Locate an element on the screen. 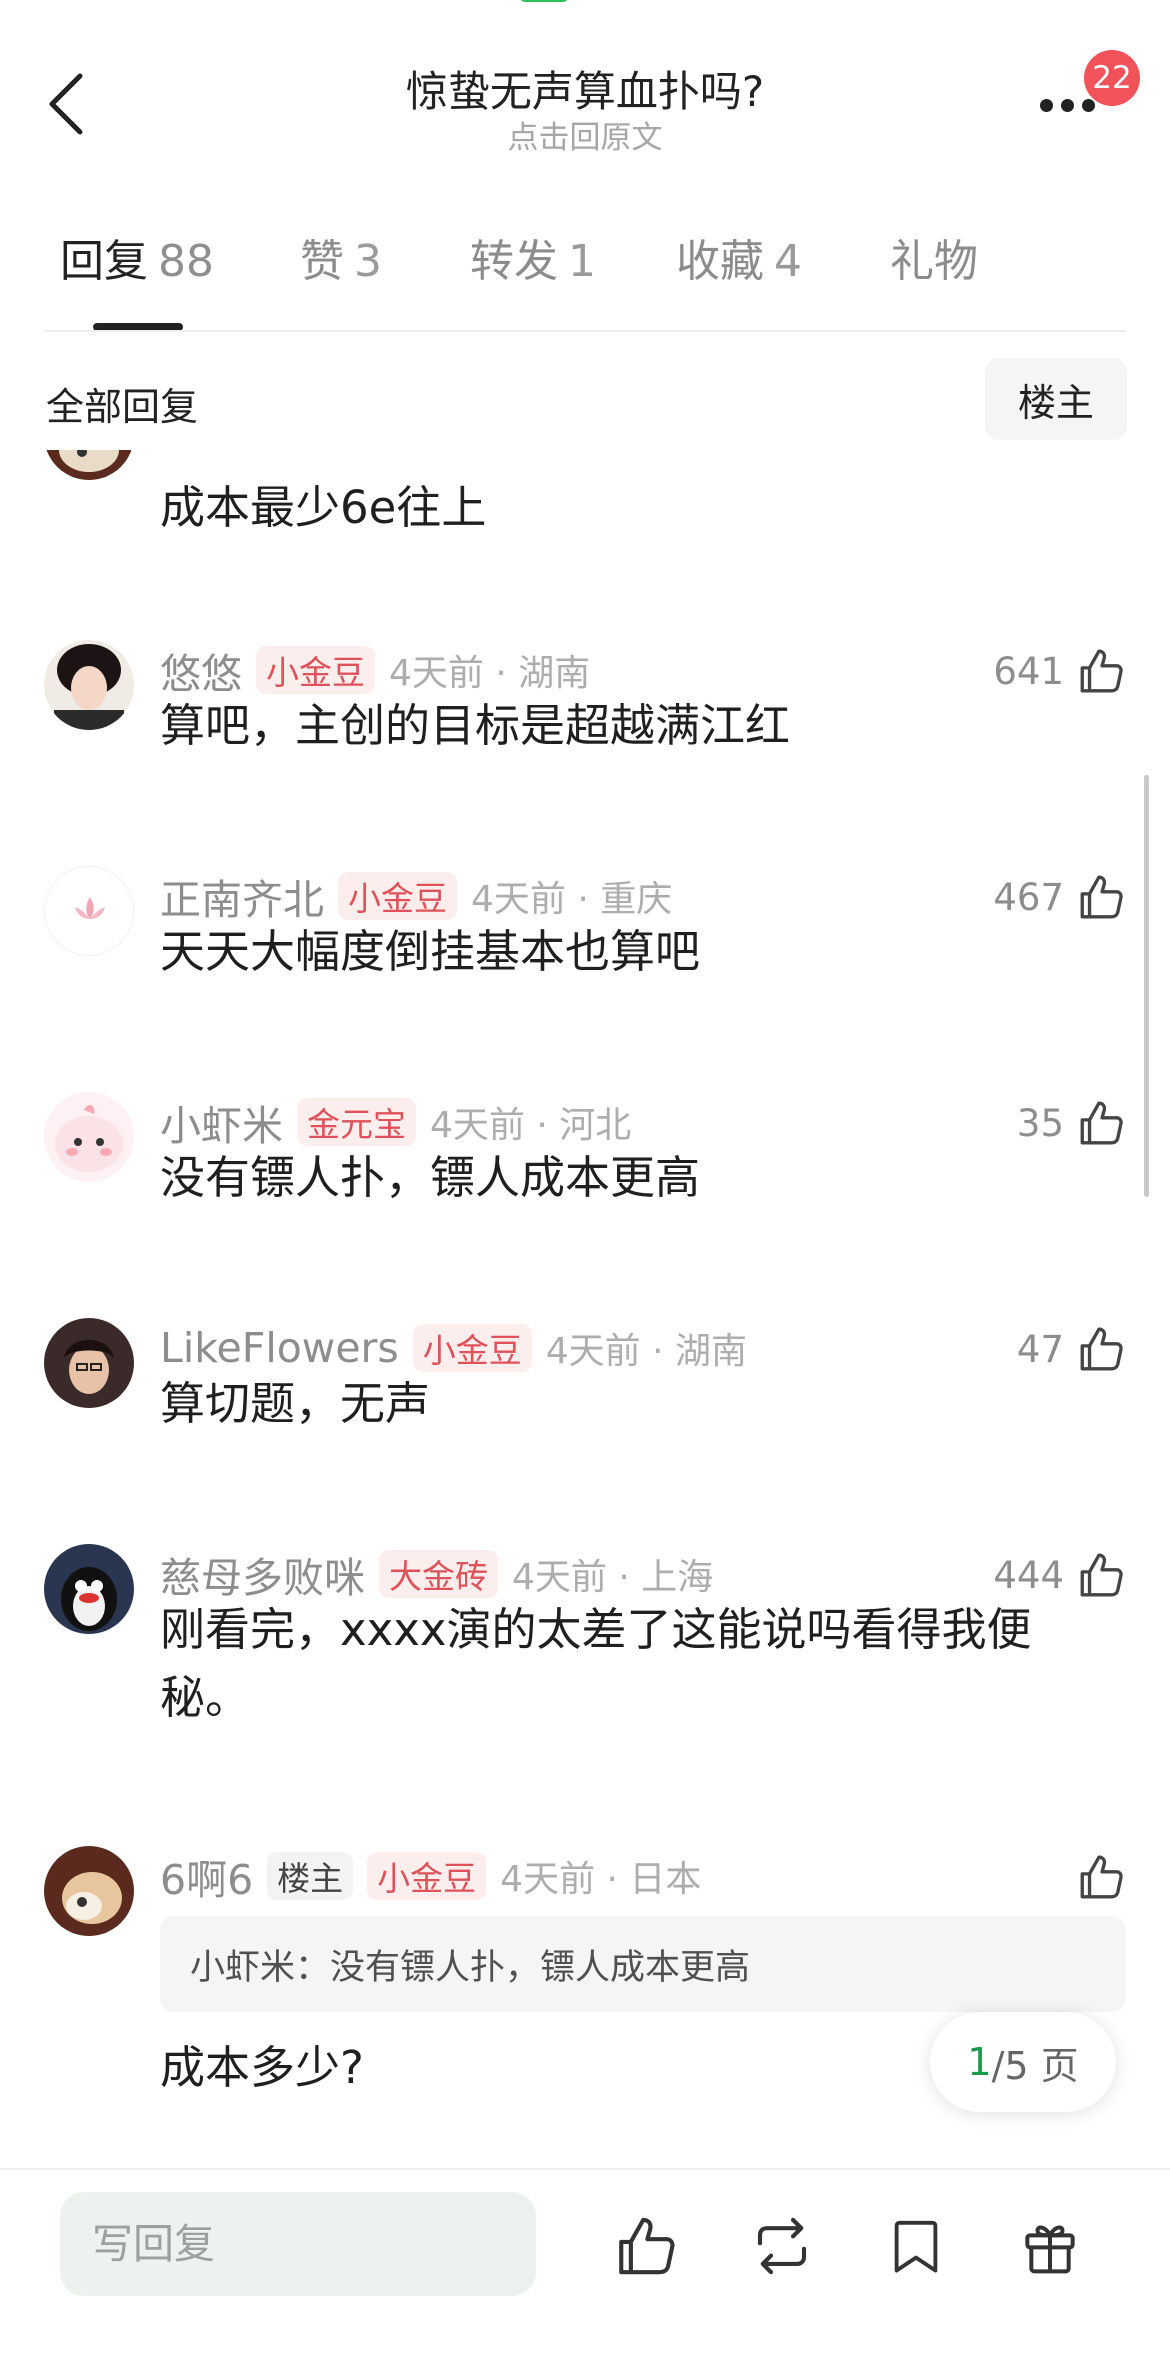 This screenshot has width=1170, height=2373. comment-item: 悠悠 小金豆 4天前 · 湖南 641 算吧，主创的目标是超越满江红 is located at coordinates (585, 740).